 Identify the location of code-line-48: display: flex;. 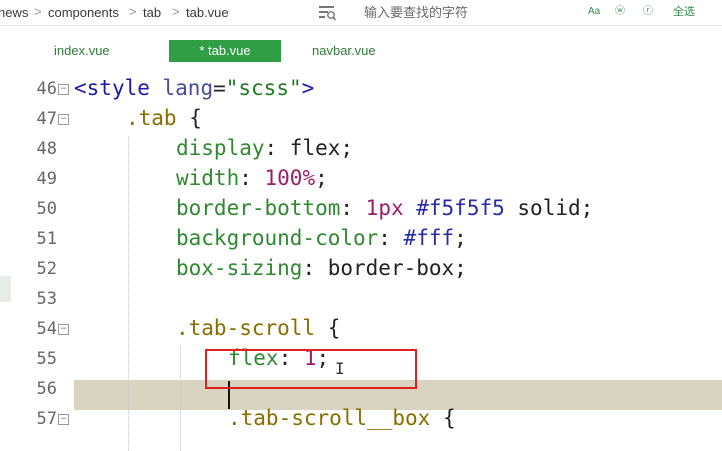
(264, 148).